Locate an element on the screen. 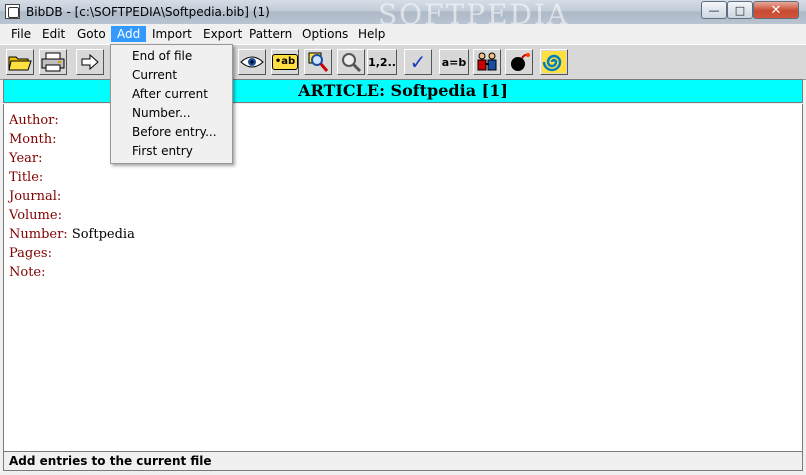 The width and height of the screenshot is (806, 475). app-icon is located at coordinates (12, 11).